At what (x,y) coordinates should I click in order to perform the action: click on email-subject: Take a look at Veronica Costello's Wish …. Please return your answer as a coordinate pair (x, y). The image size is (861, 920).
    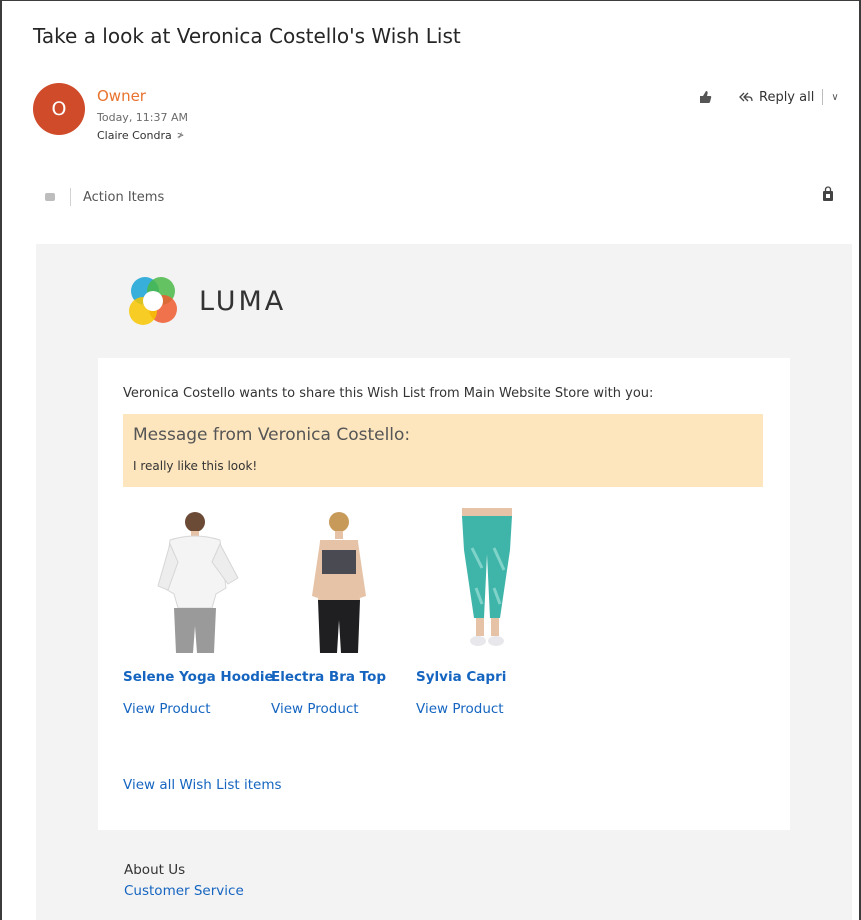
    Looking at the image, I should click on (247, 36).